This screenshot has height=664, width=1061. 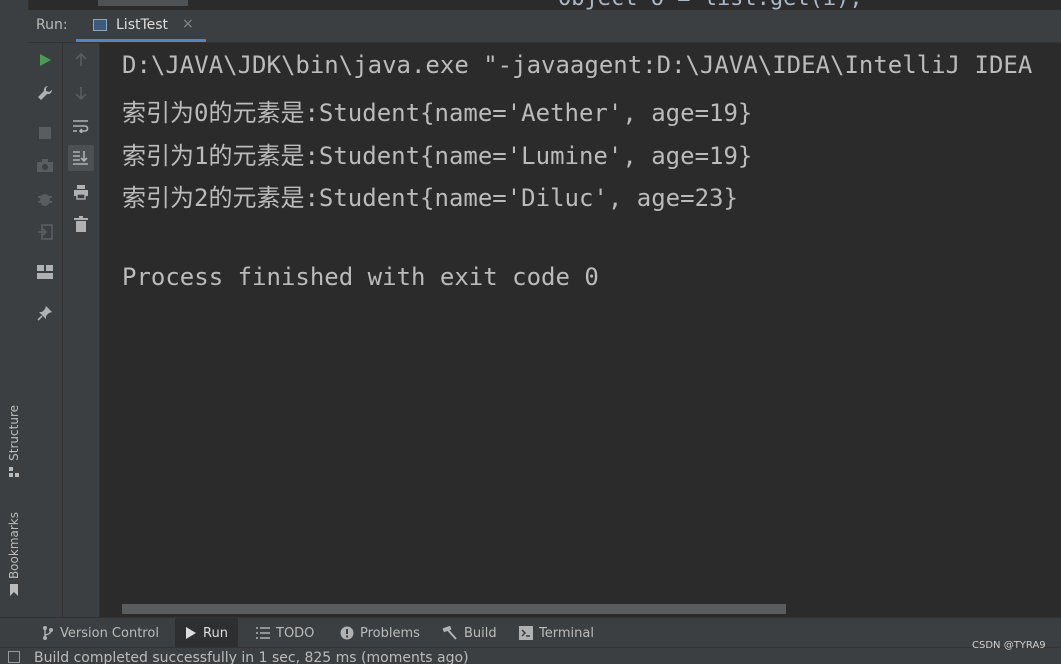 I want to click on previous-occurrence-button, so click(x=81, y=60).